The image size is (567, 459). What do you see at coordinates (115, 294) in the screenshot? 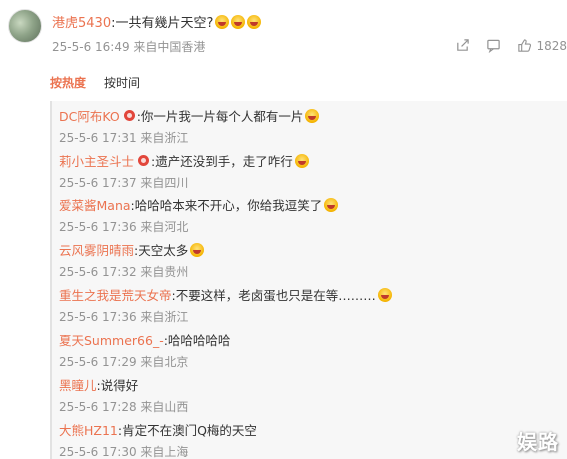
I see `reply-username: 重生之我是荒天女帝` at bounding box center [115, 294].